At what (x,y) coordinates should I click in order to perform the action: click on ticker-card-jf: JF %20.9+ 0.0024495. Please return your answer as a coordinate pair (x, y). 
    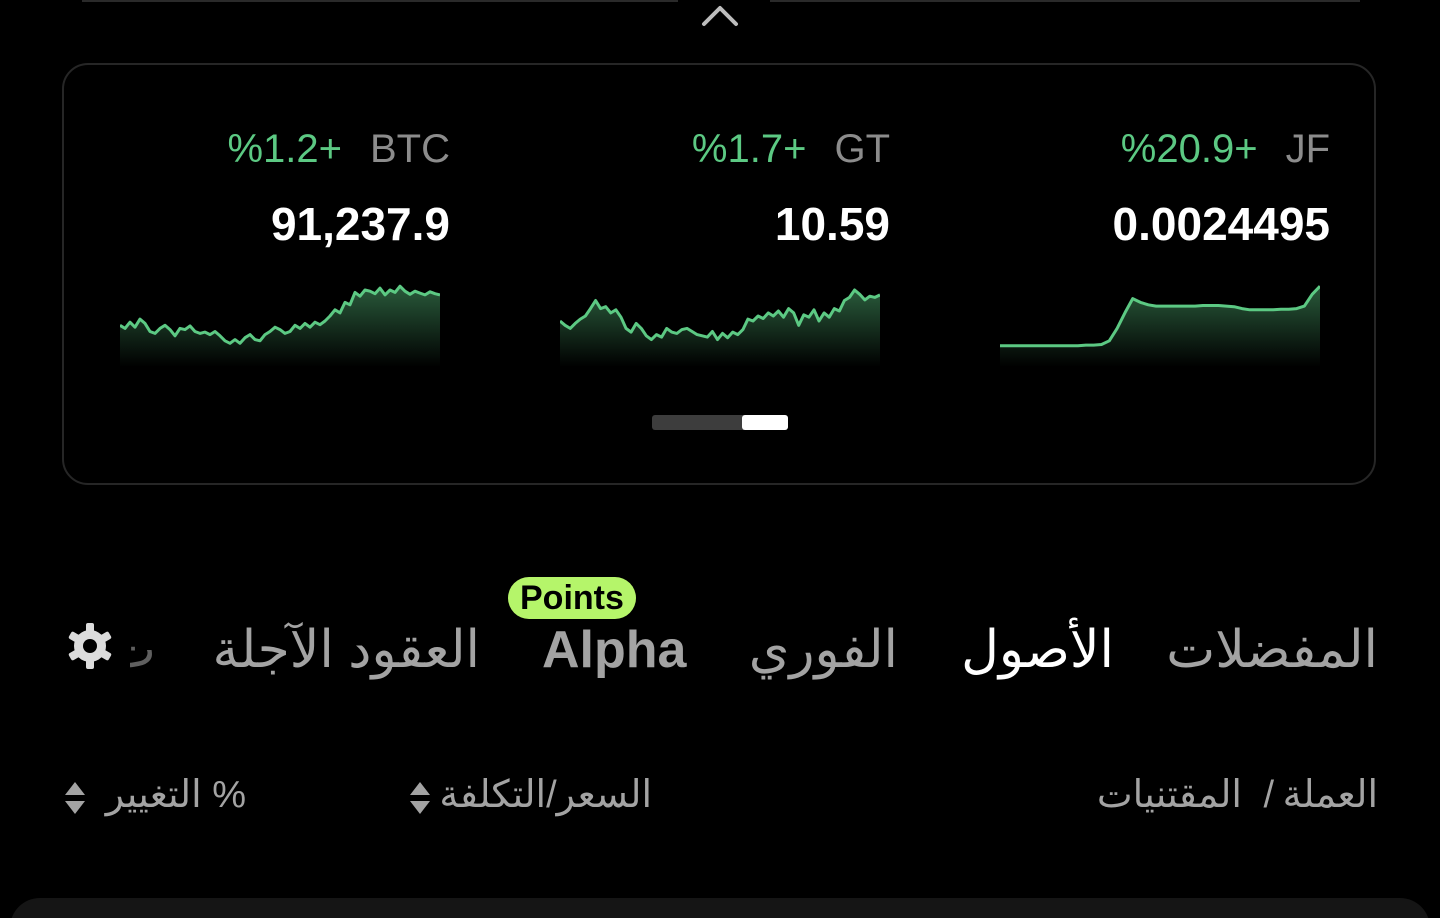
    Looking at the image, I should click on (1165, 247).